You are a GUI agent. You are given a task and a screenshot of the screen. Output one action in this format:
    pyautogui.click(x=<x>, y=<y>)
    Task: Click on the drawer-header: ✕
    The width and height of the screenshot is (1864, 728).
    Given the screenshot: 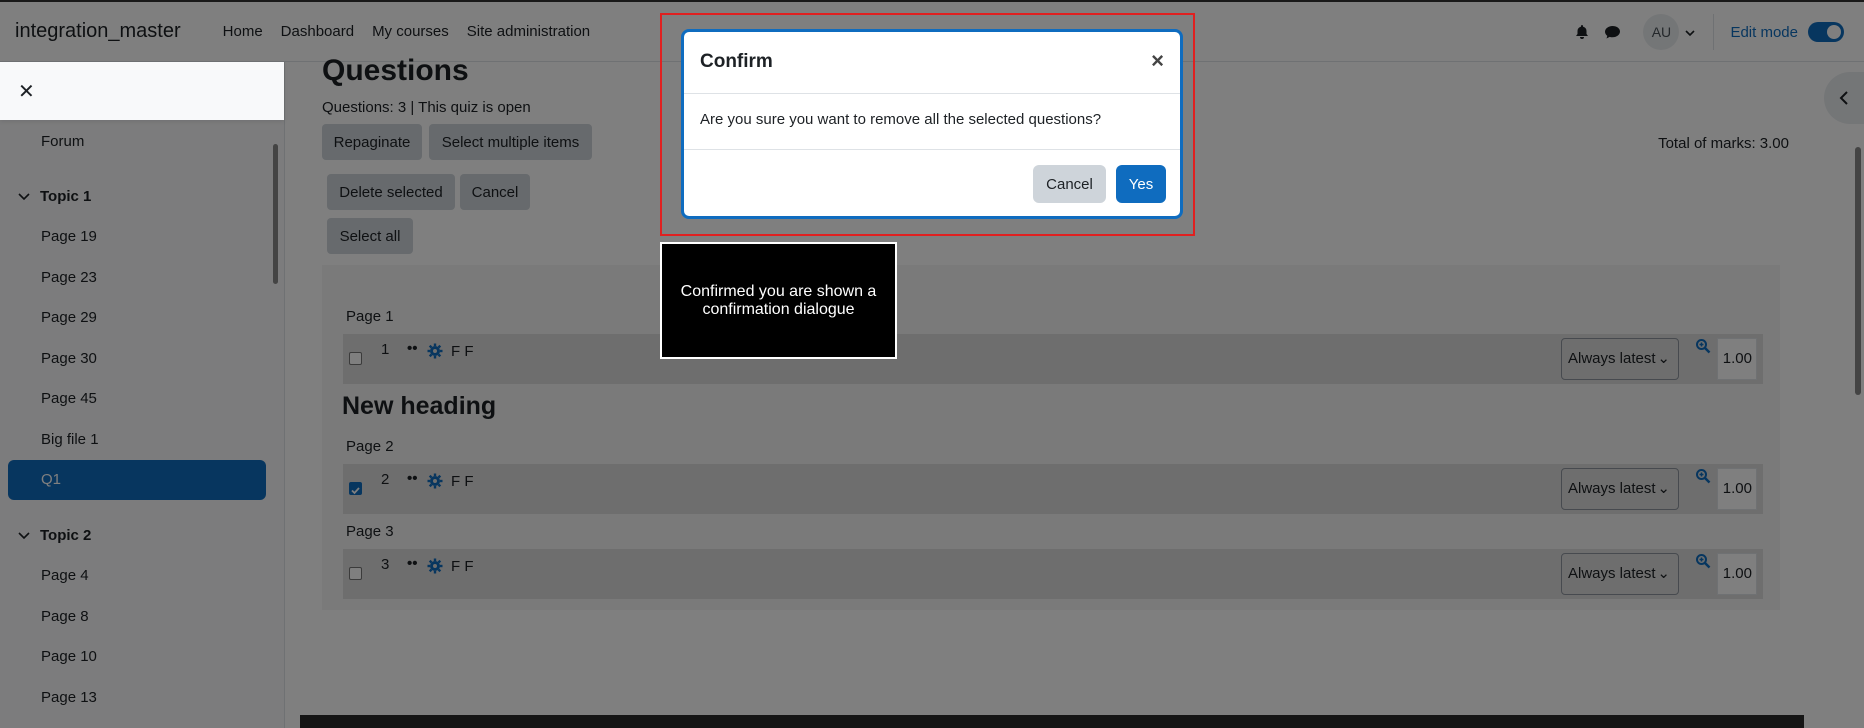 What is the action you would take?
    pyautogui.click(x=142, y=91)
    